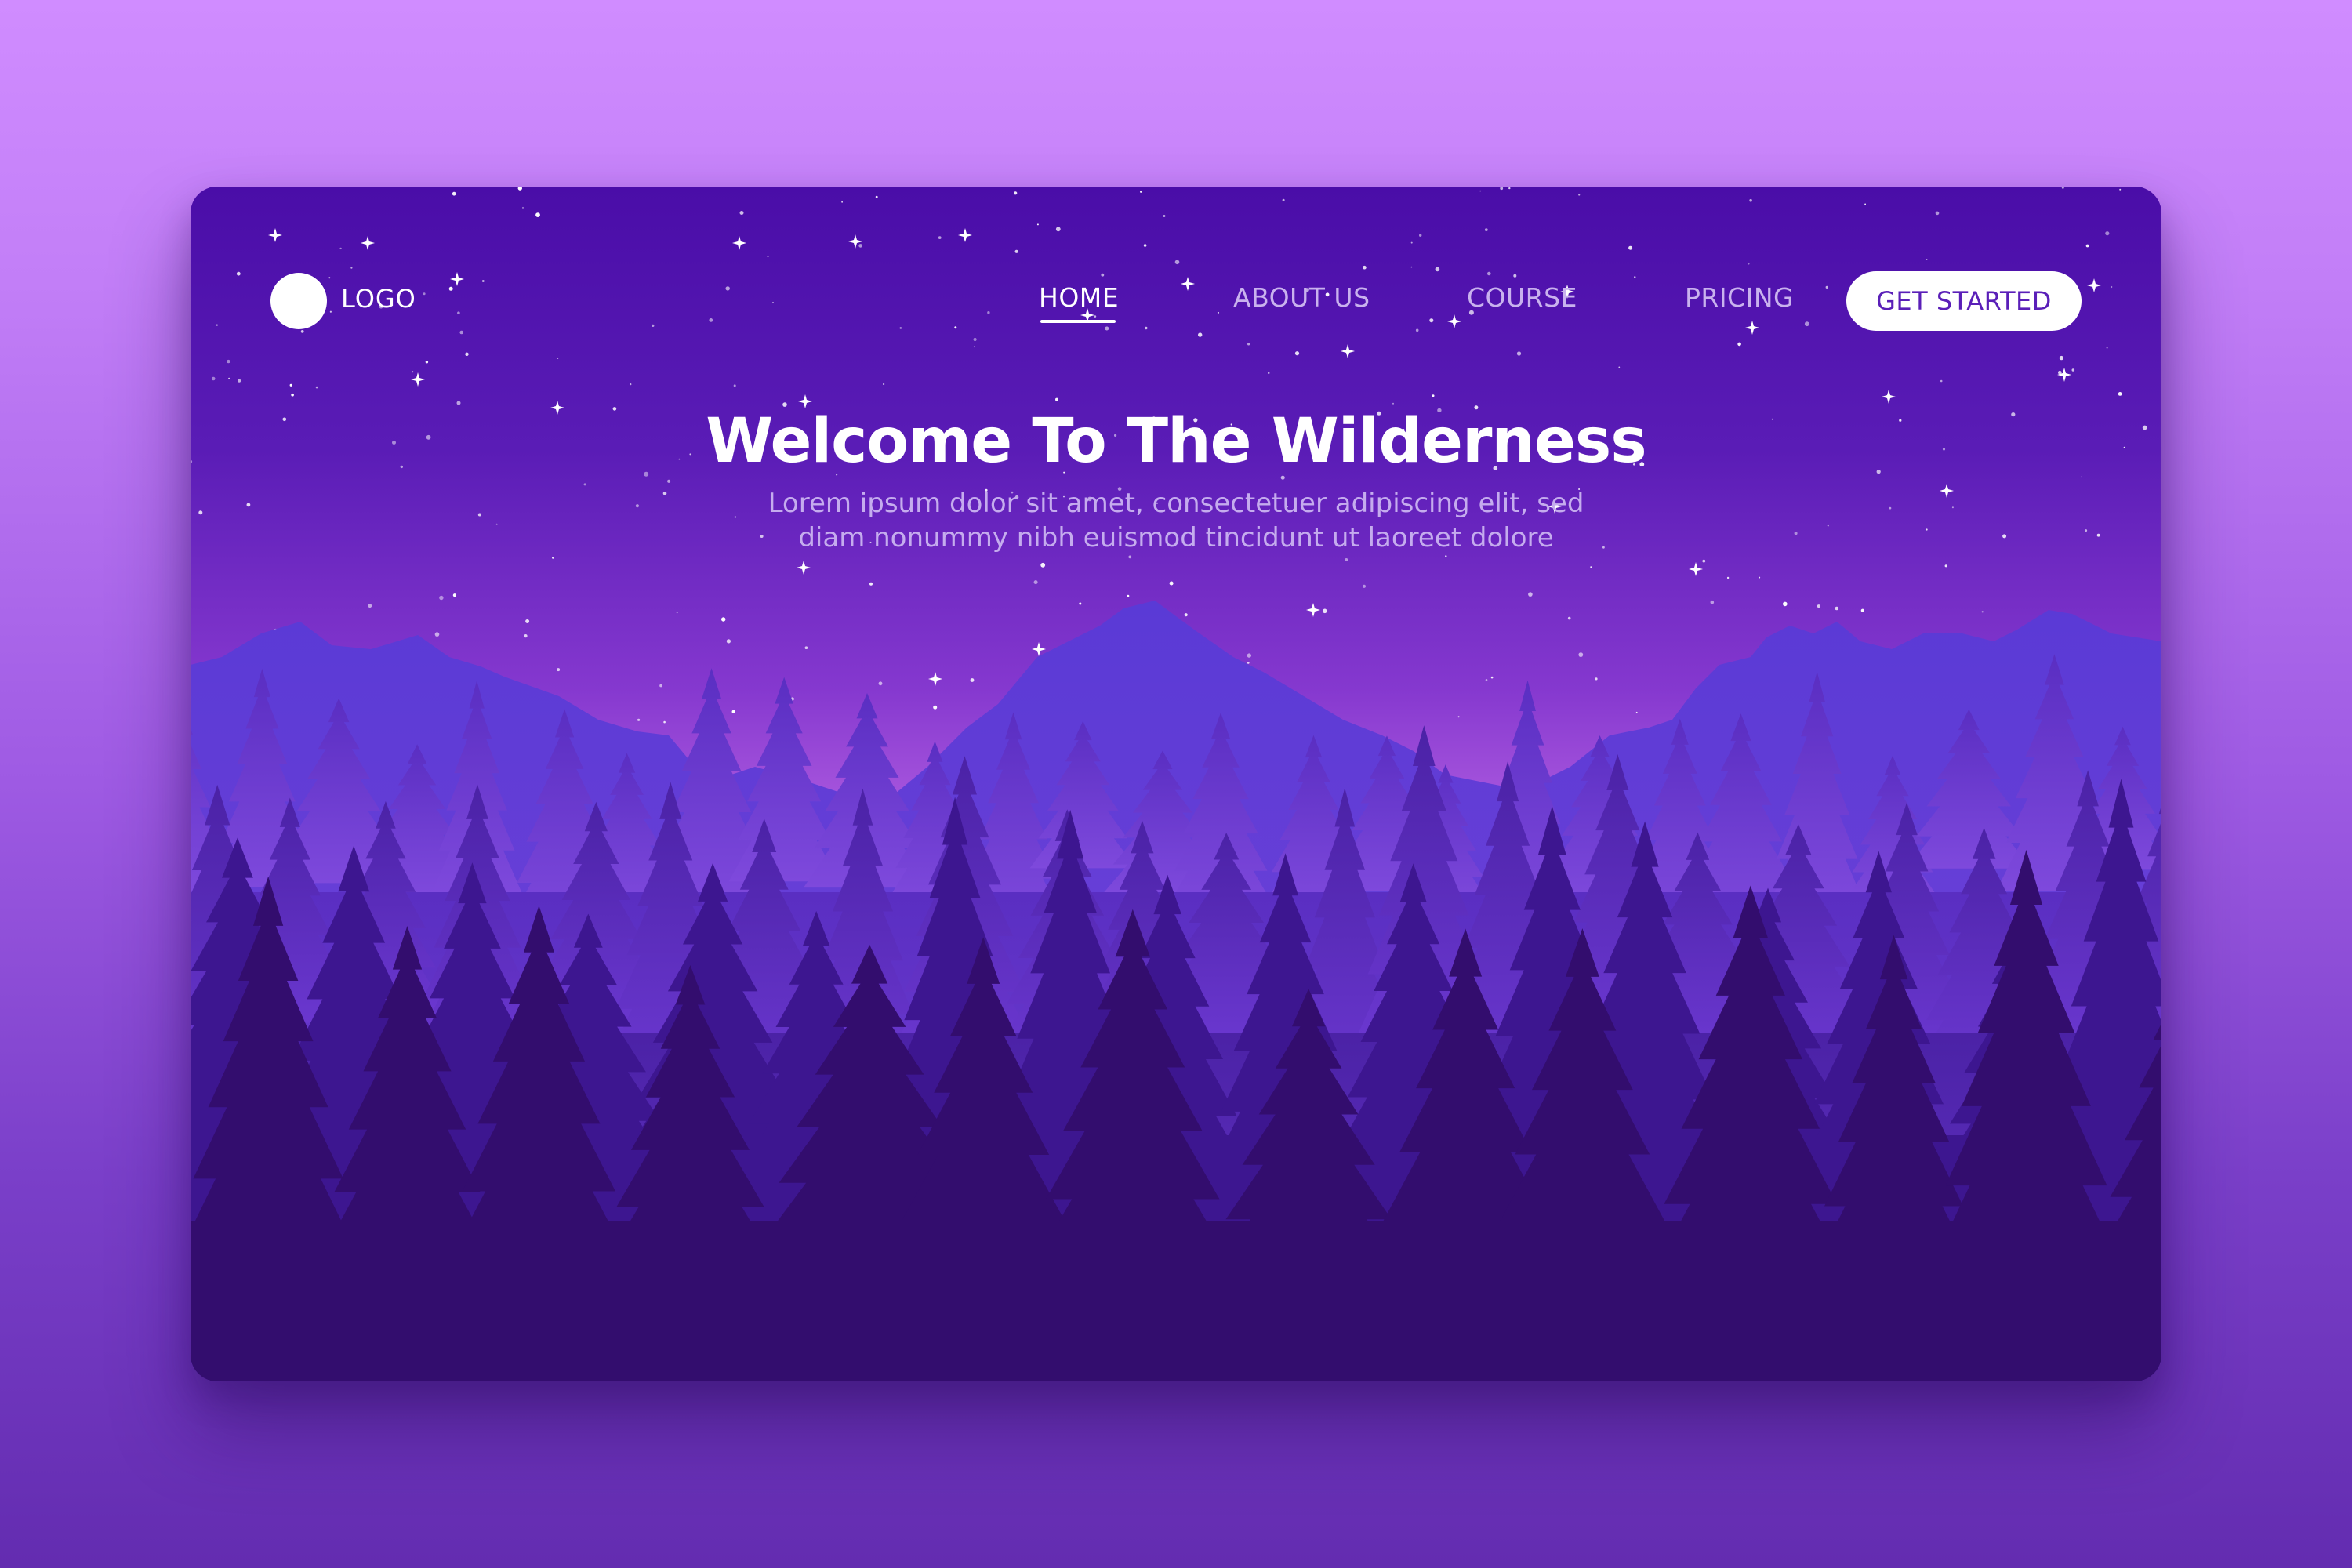 This screenshot has height=1568, width=2352. What do you see at coordinates (1964, 301) in the screenshot?
I see `get-started-button: GET STARTED` at bounding box center [1964, 301].